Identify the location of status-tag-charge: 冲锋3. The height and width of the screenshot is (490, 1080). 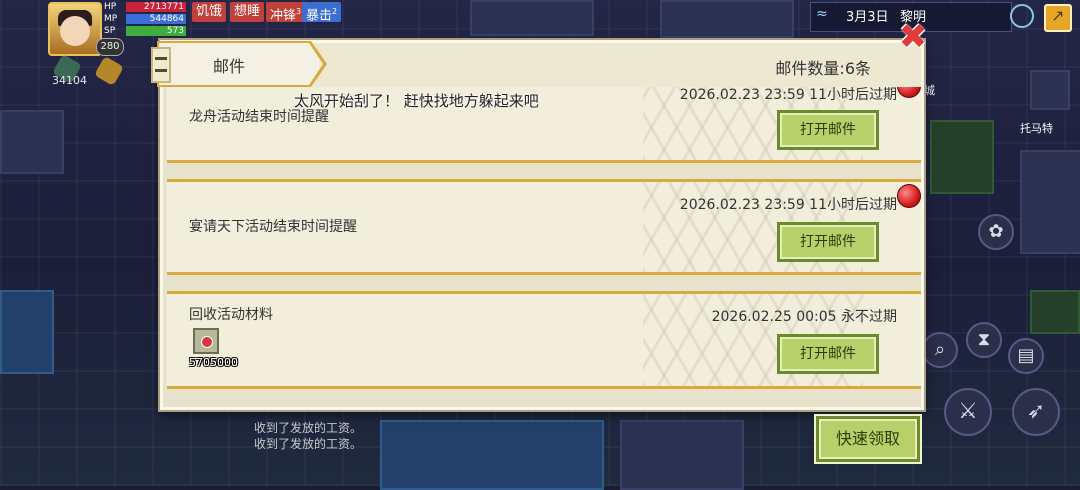
(286, 13).